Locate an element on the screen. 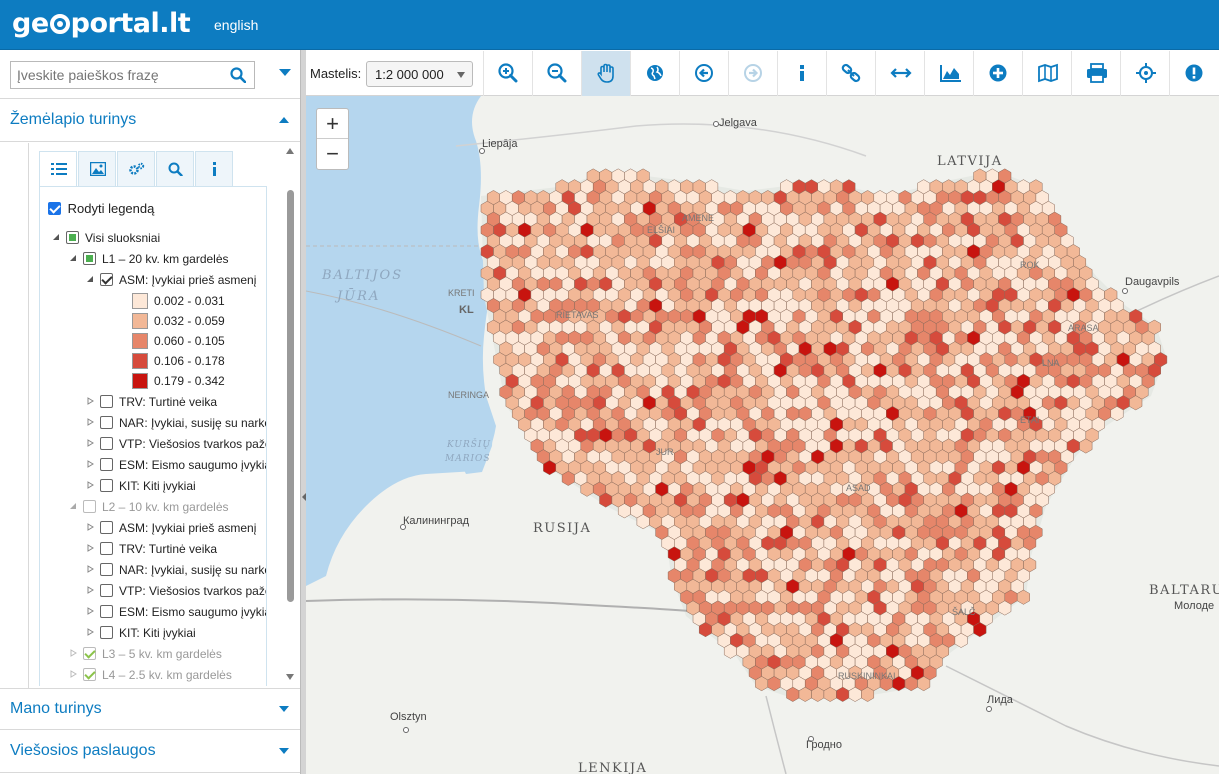 This screenshot has height=774, width=1219. tree-l1-vtp: VTP: Viešosios tvarkos pažeidimai is located at coordinates (176, 444).